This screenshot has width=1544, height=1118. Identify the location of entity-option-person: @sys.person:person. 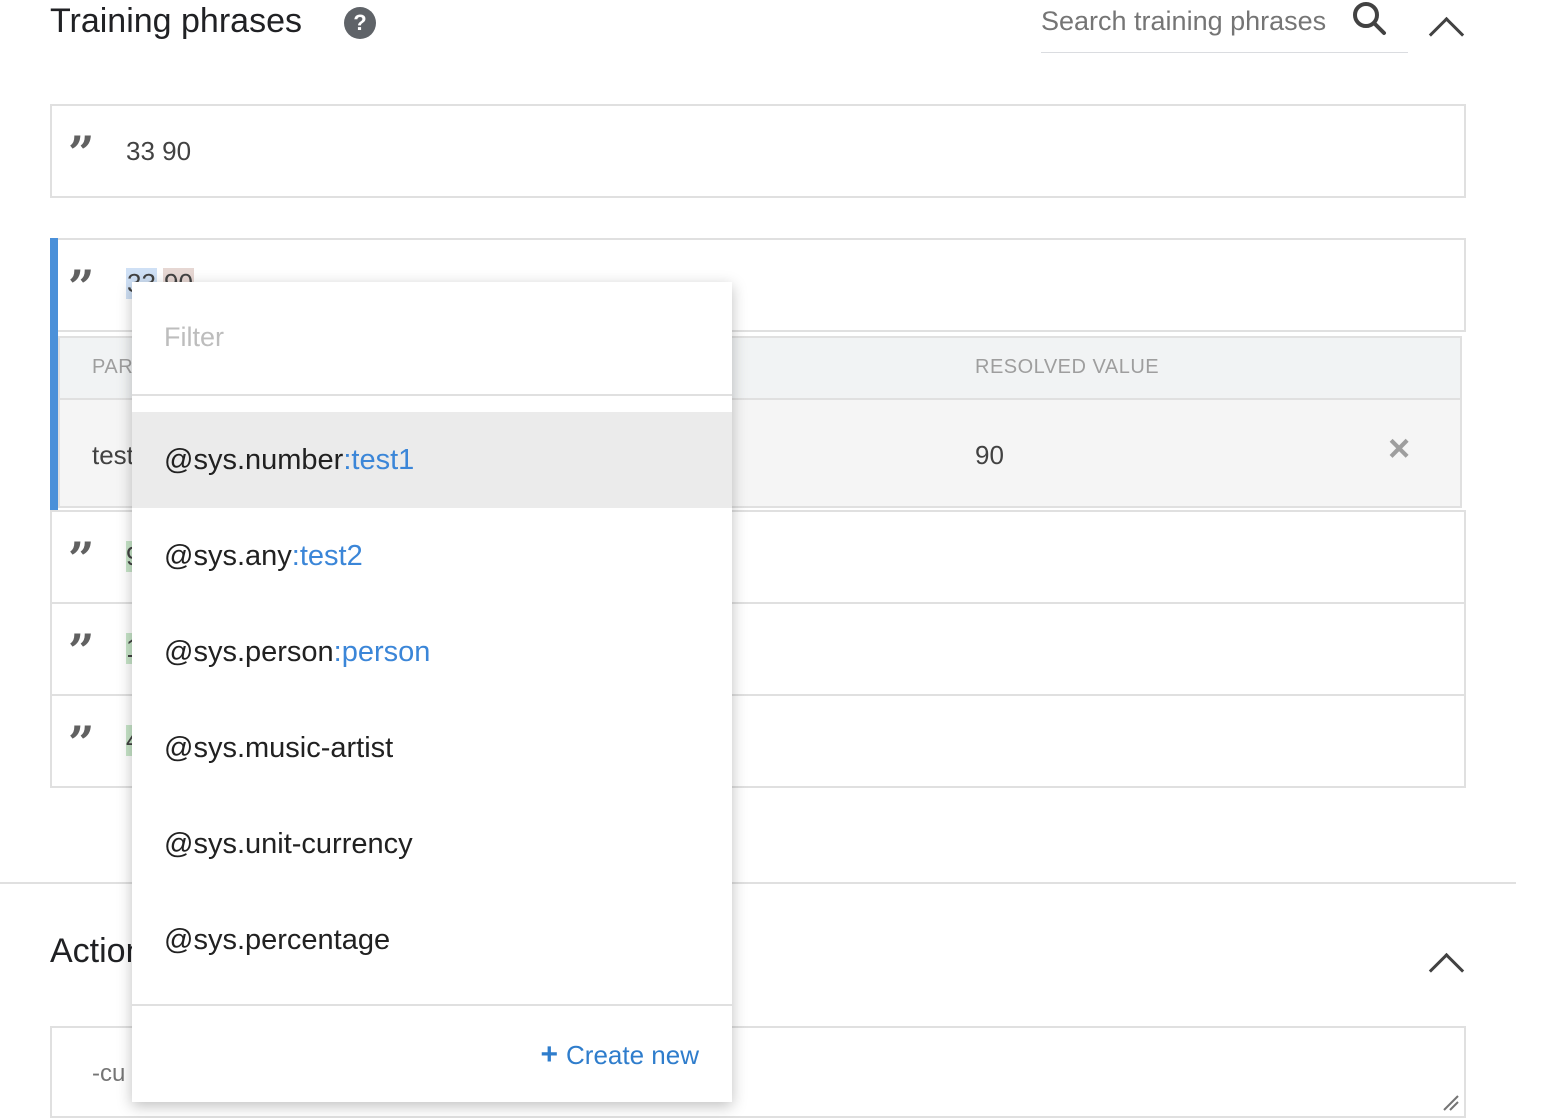
(432, 652).